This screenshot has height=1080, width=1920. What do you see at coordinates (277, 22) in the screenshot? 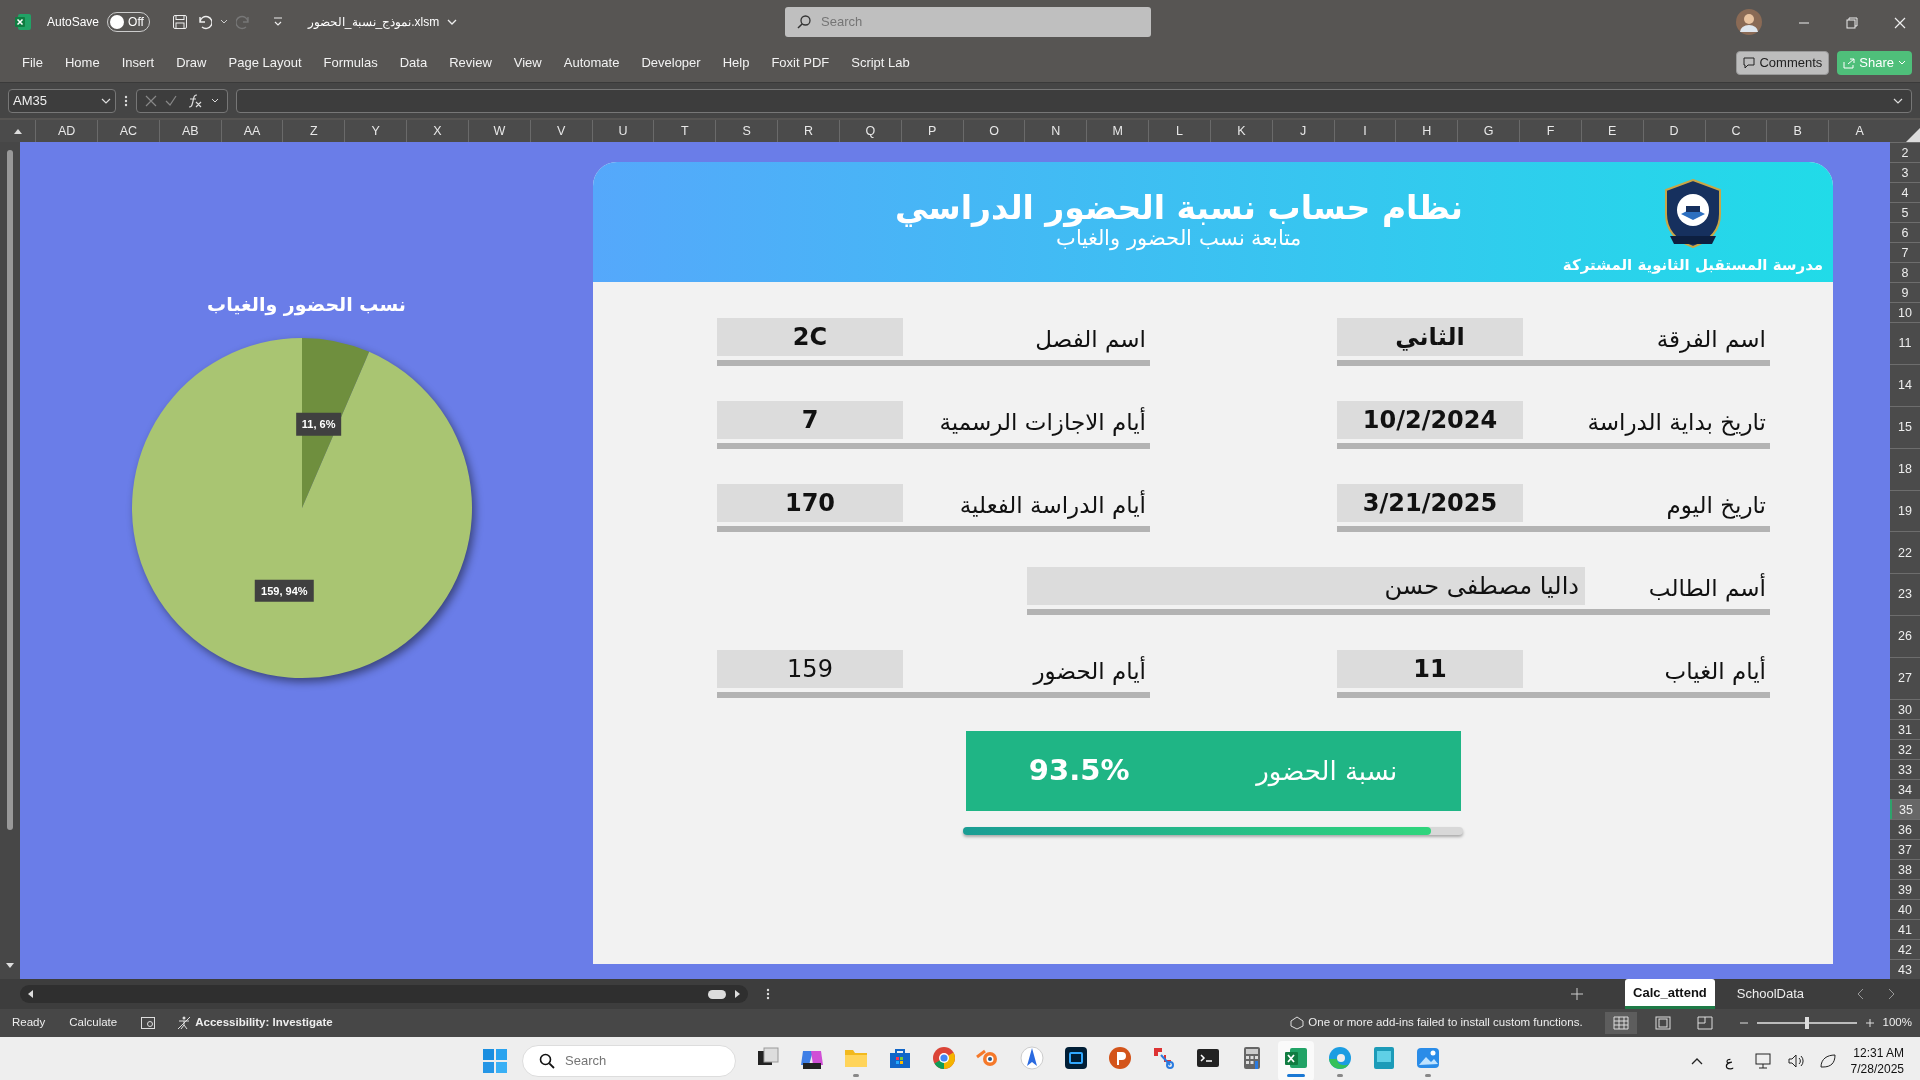
I see `customize-icon` at bounding box center [277, 22].